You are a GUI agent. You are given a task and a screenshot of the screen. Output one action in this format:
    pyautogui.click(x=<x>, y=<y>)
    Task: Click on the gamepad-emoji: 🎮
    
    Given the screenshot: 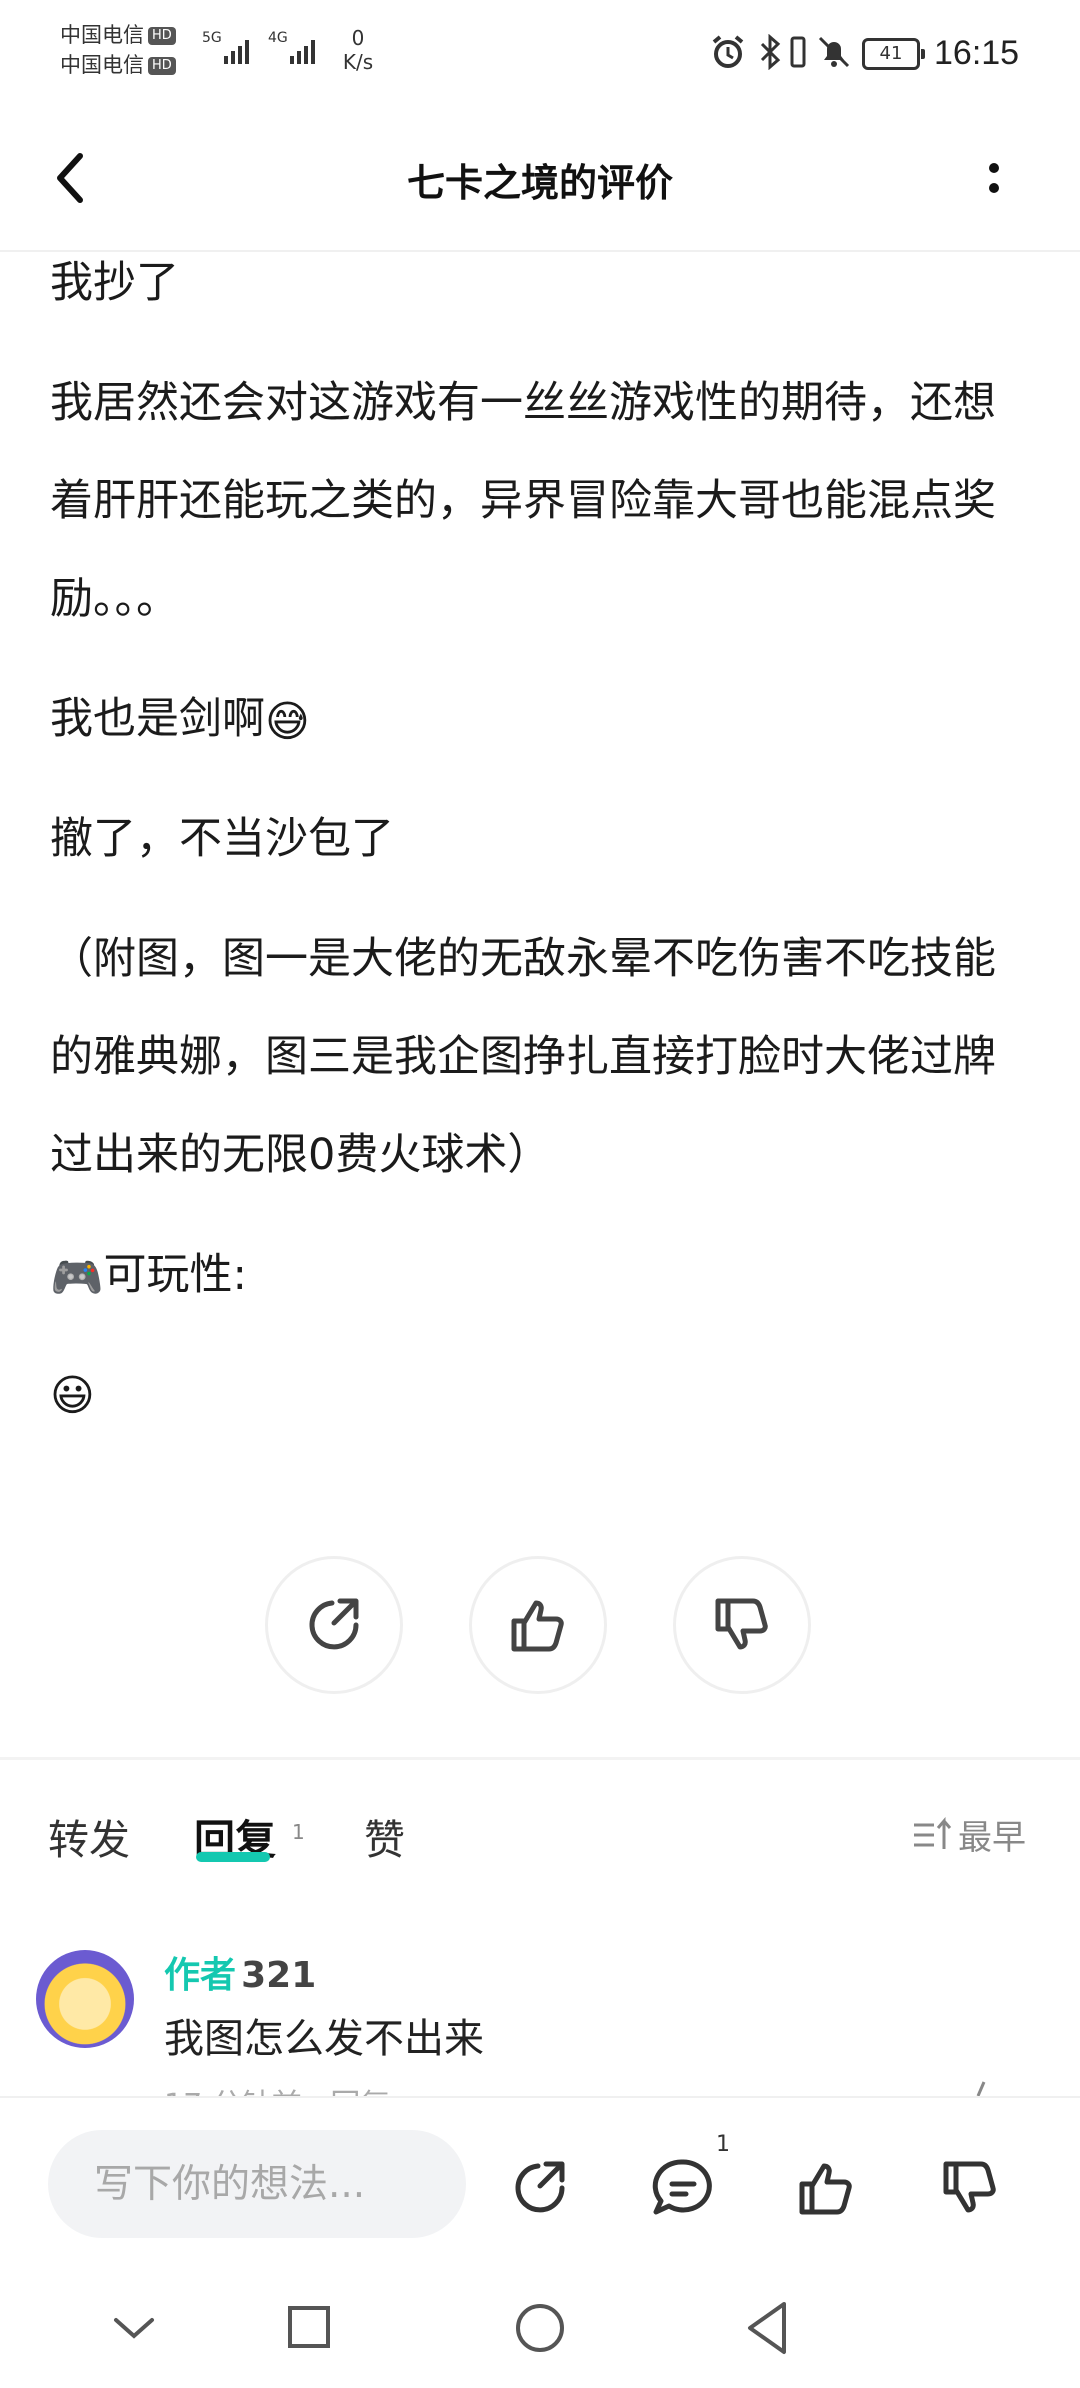 What is the action you would take?
    pyautogui.click(x=77, y=1277)
    